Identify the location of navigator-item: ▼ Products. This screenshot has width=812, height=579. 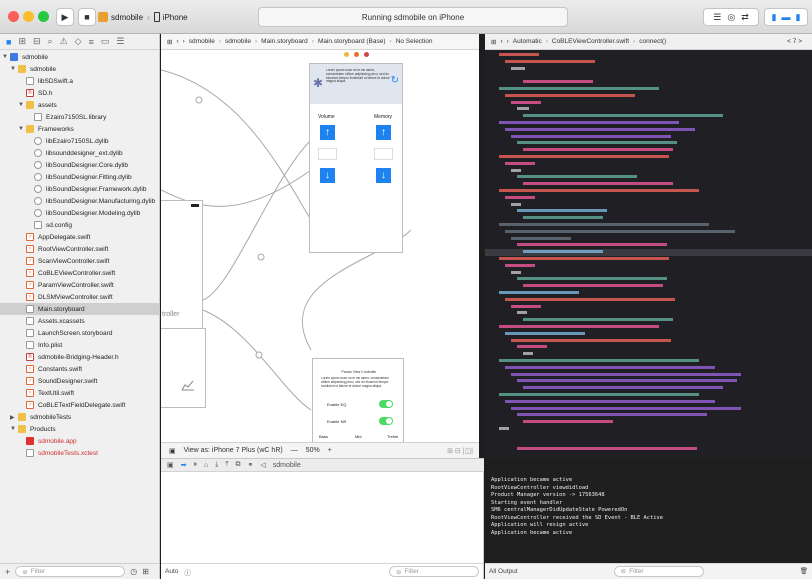
(79, 429).